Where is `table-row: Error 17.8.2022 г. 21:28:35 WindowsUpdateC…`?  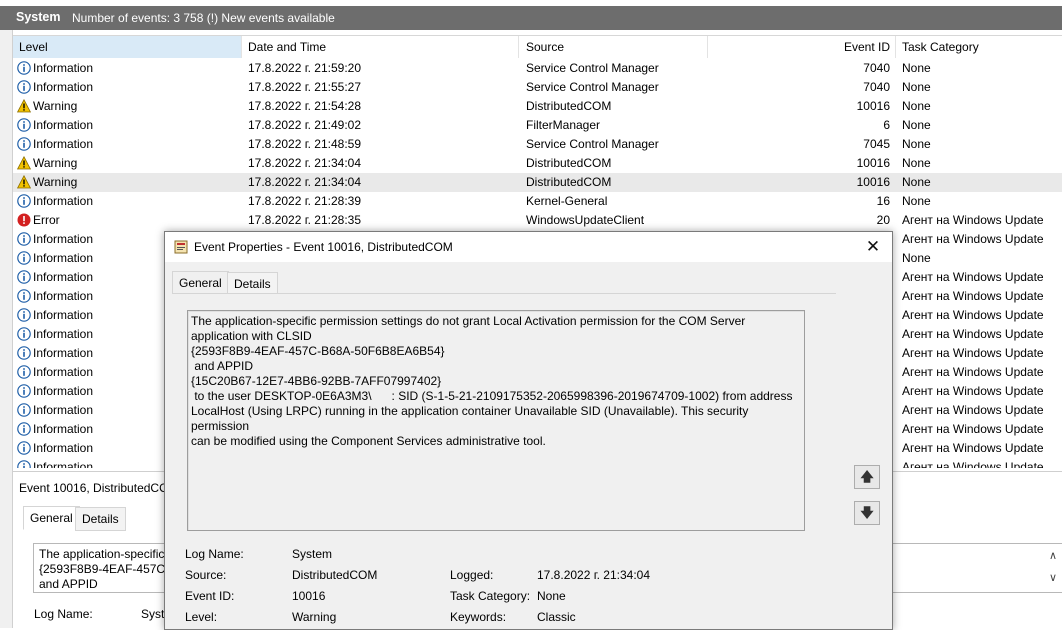
table-row: Error 17.8.2022 г. 21:28:35 WindowsUpdateC… is located at coordinates (537, 220).